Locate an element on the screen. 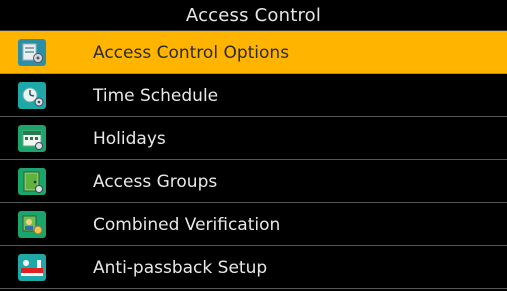 The image size is (507, 291). menu-item-access-groups: Access Groups is located at coordinates (253, 181).